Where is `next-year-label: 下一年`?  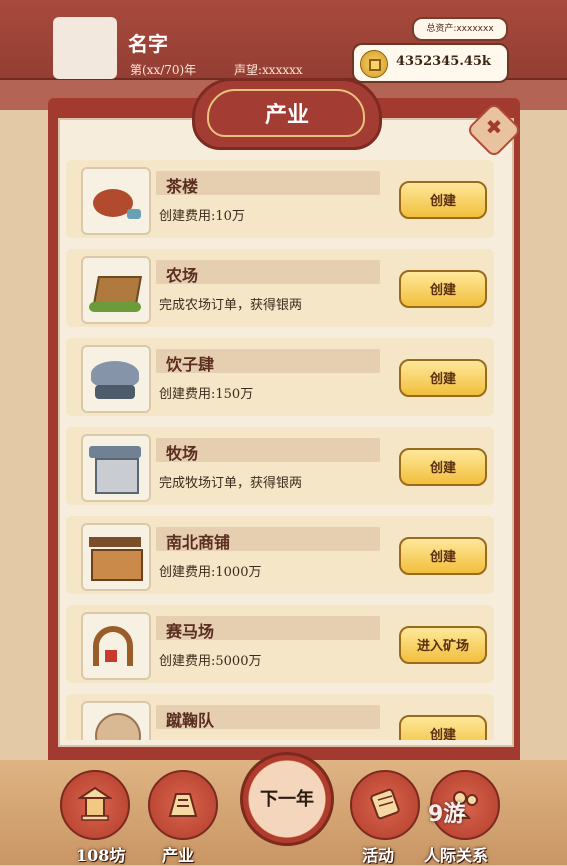
next-year-label: 下一年 is located at coordinates (287, 799).